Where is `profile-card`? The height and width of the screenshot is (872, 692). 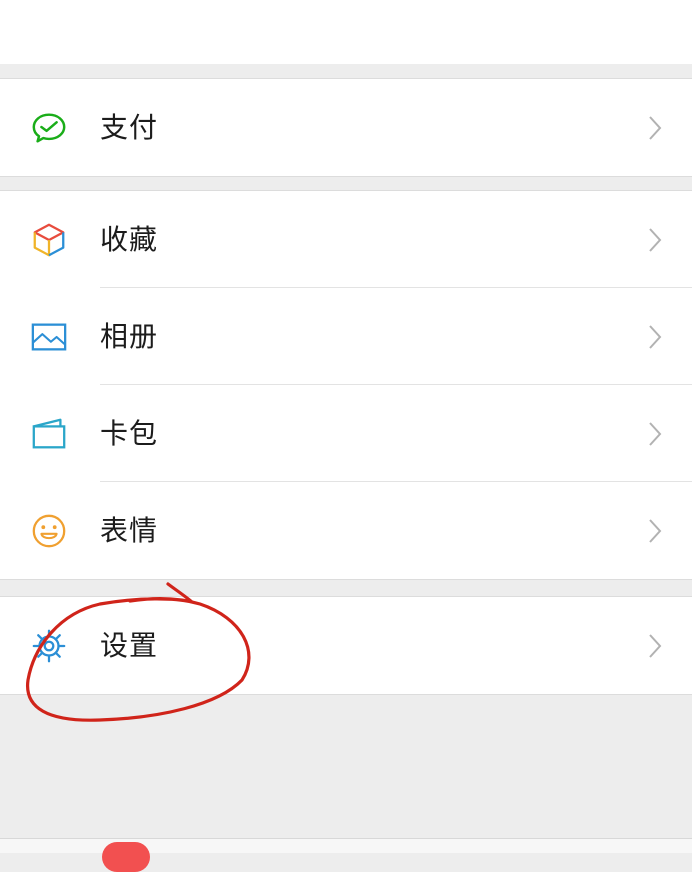
profile-card is located at coordinates (346, 32).